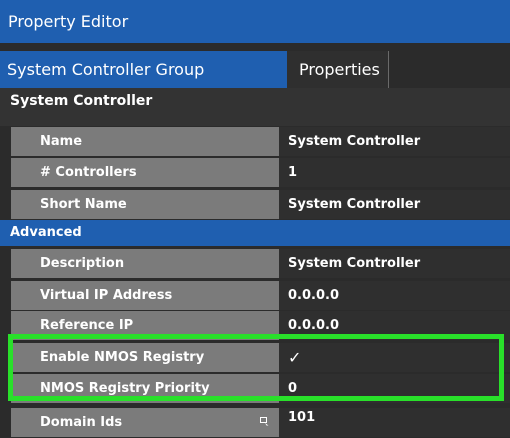 This screenshot has width=510, height=438. I want to click on property-row-short-name: Short Name System Controller, so click(255, 205).